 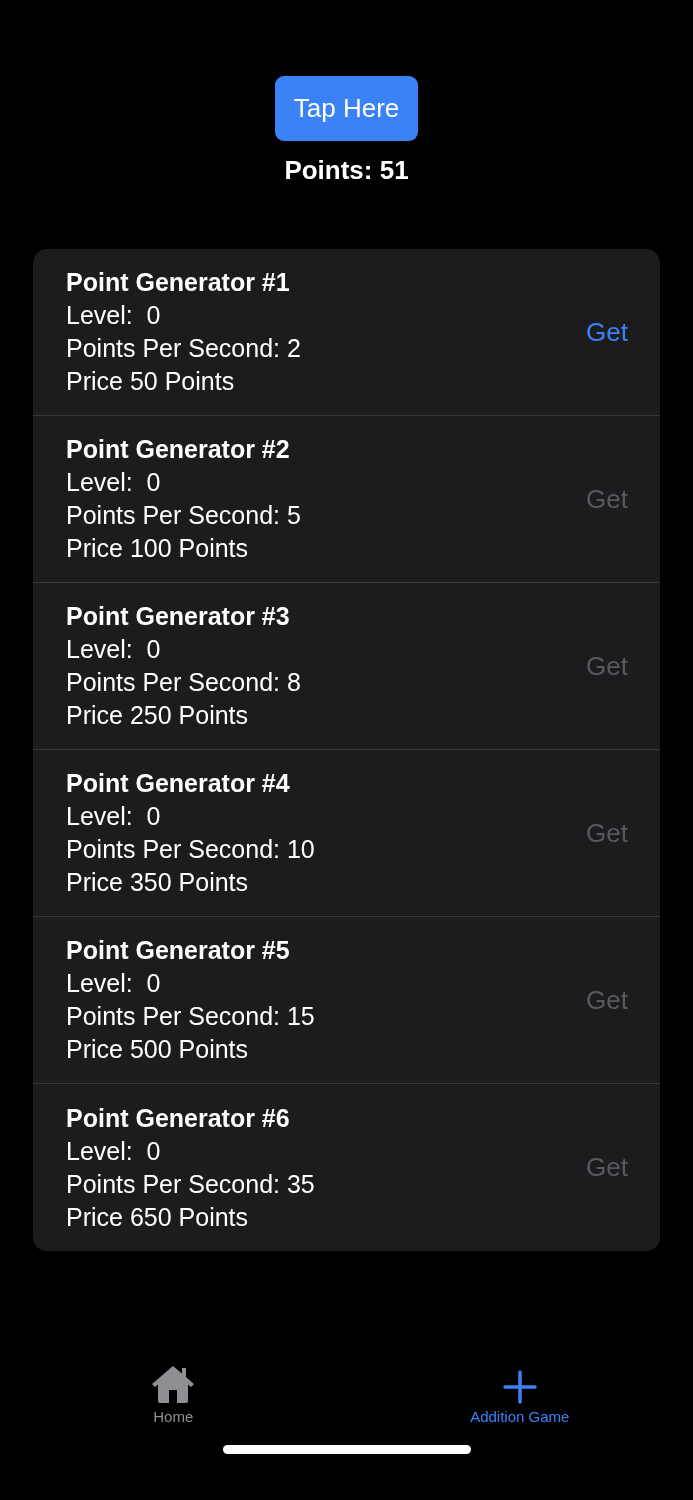 I want to click on generator-price: Price 100 Points, so click(x=158, y=548).